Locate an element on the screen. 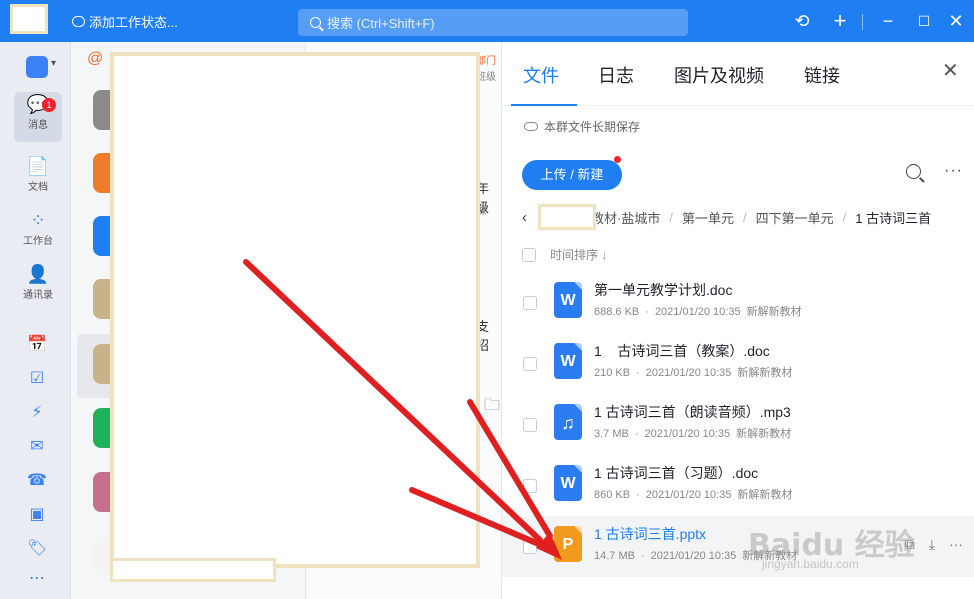  sort-row: 时间排序 ↓ is located at coordinates (564, 254).